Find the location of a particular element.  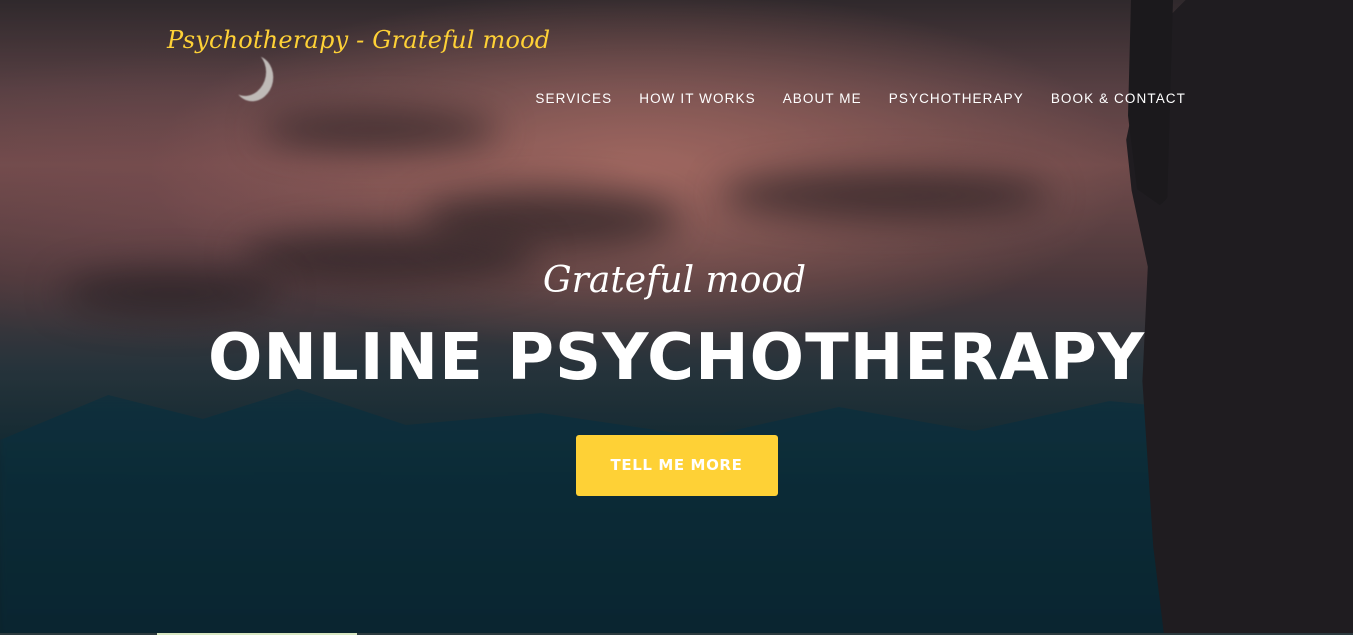

nav-item: ABOUT ME is located at coordinates (822, 99).